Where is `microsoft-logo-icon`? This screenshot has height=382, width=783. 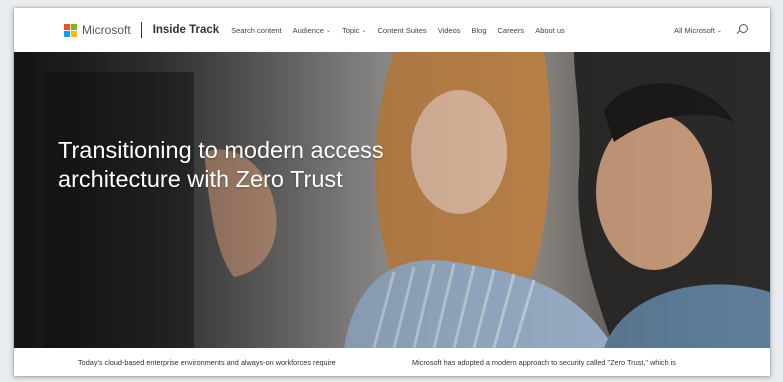
microsoft-logo-icon is located at coordinates (70, 30).